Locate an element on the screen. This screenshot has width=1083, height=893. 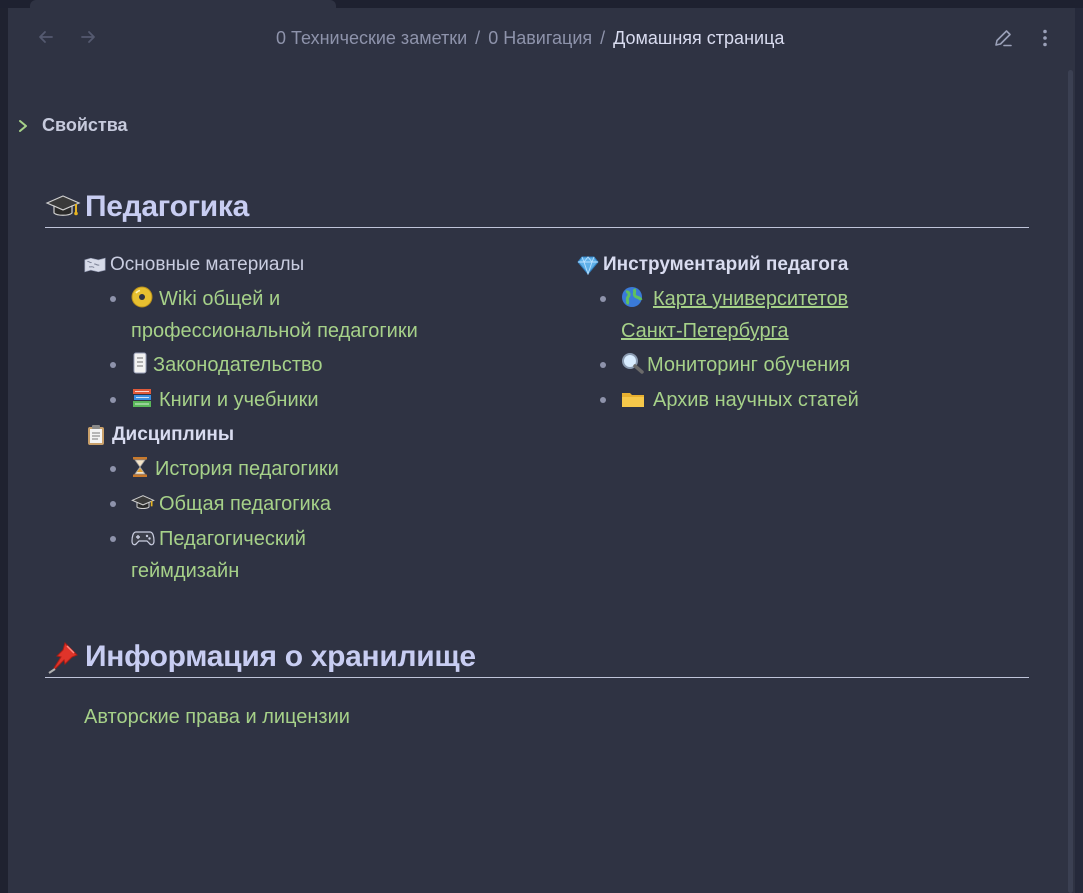
link-gamedesign-line1: Педагогический is located at coordinates (232, 539).